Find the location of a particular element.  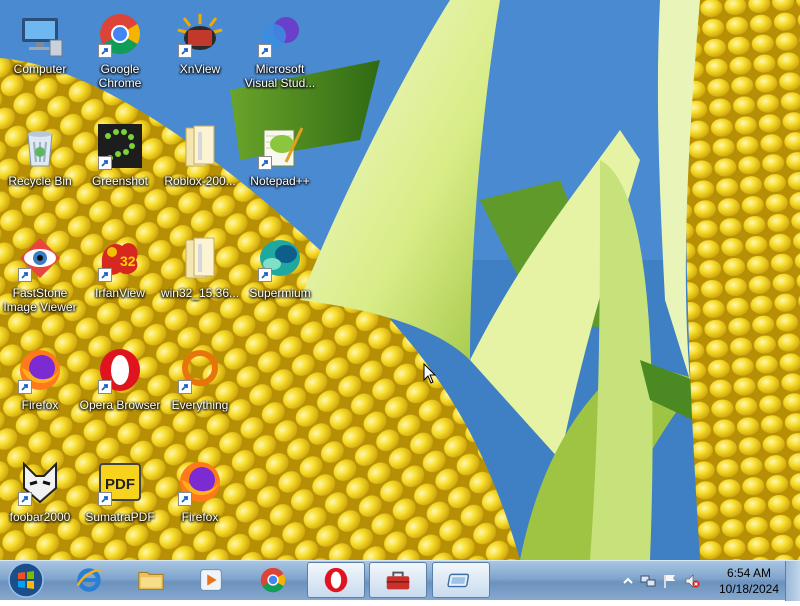

media-player-icon is located at coordinates (211, 580).